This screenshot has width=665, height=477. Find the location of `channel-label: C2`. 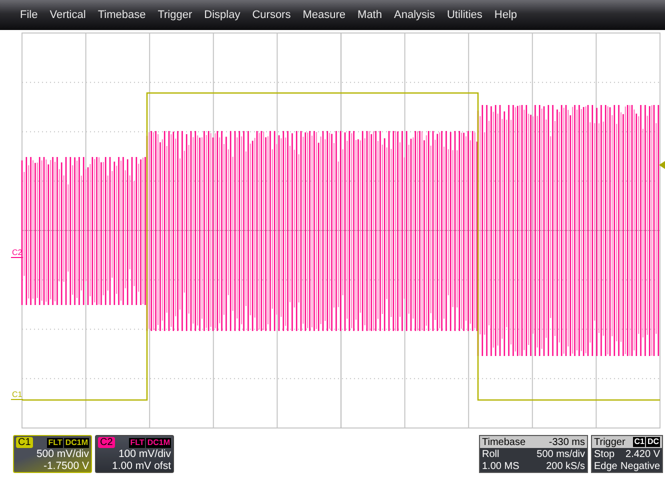

channel-label: C2 is located at coordinates (106, 442).